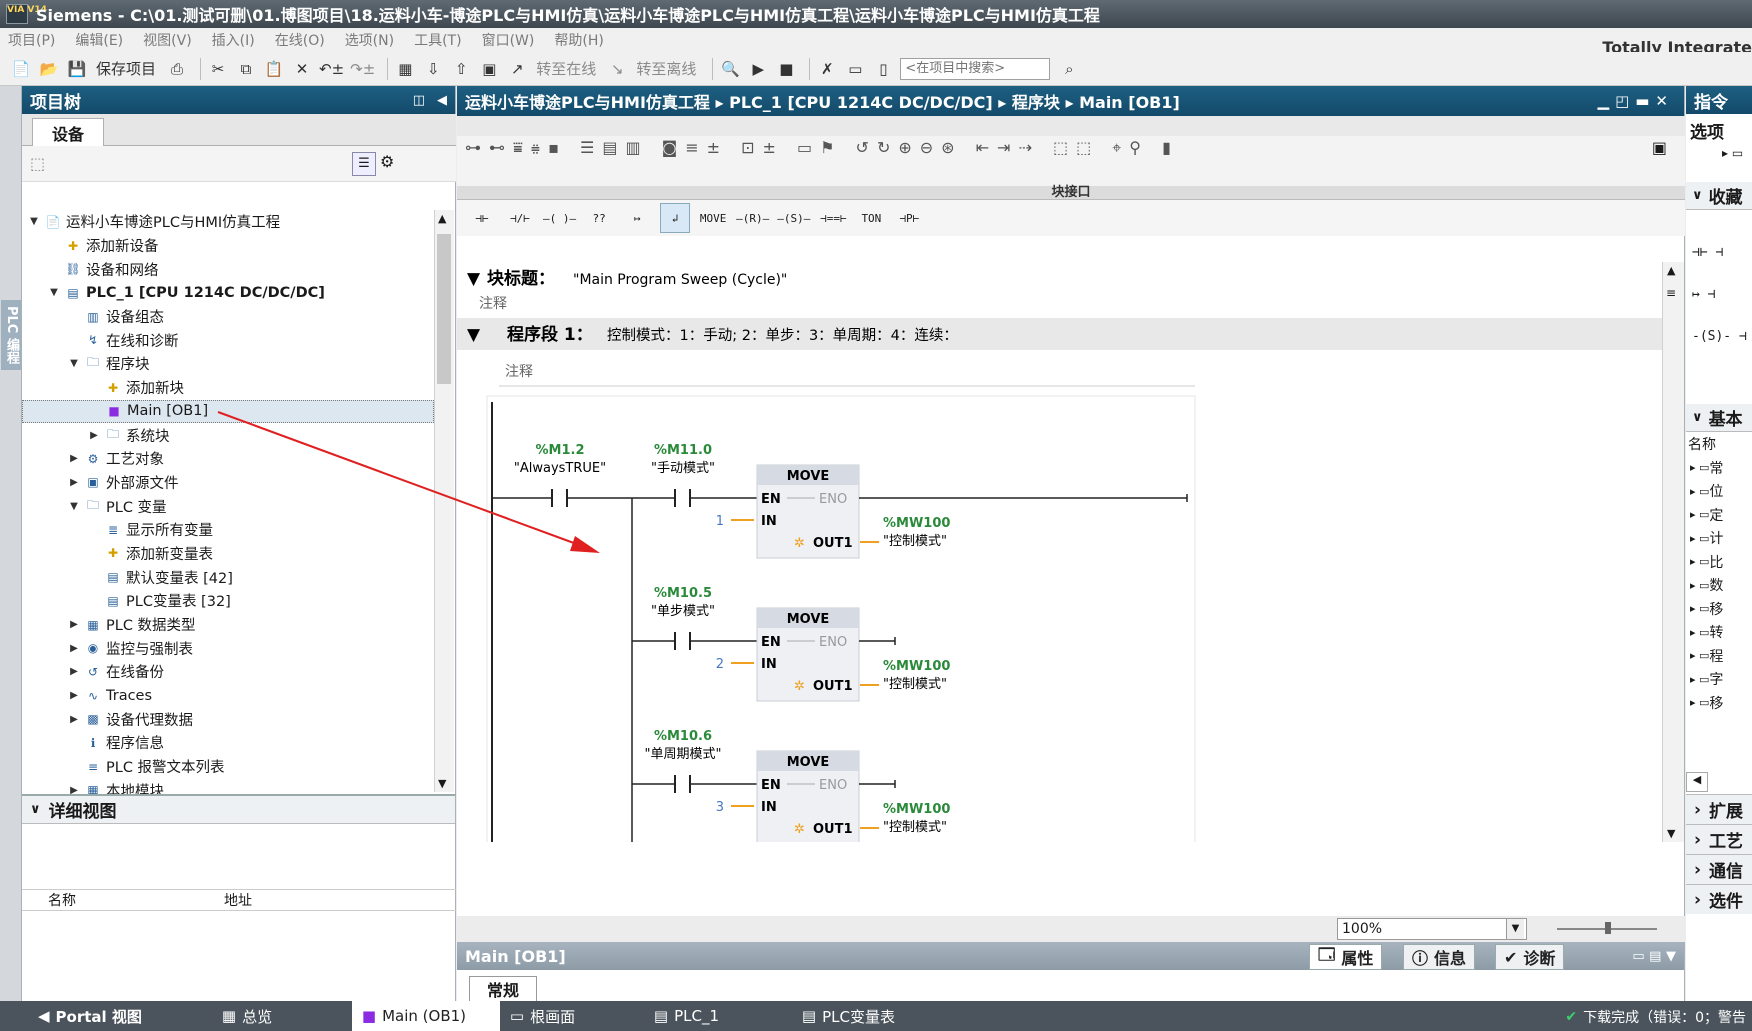 This screenshot has height=1031, width=1752. What do you see at coordinates (503, 988) in the screenshot?
I see `tab-general: 常规` at bounding box center [503, 988].